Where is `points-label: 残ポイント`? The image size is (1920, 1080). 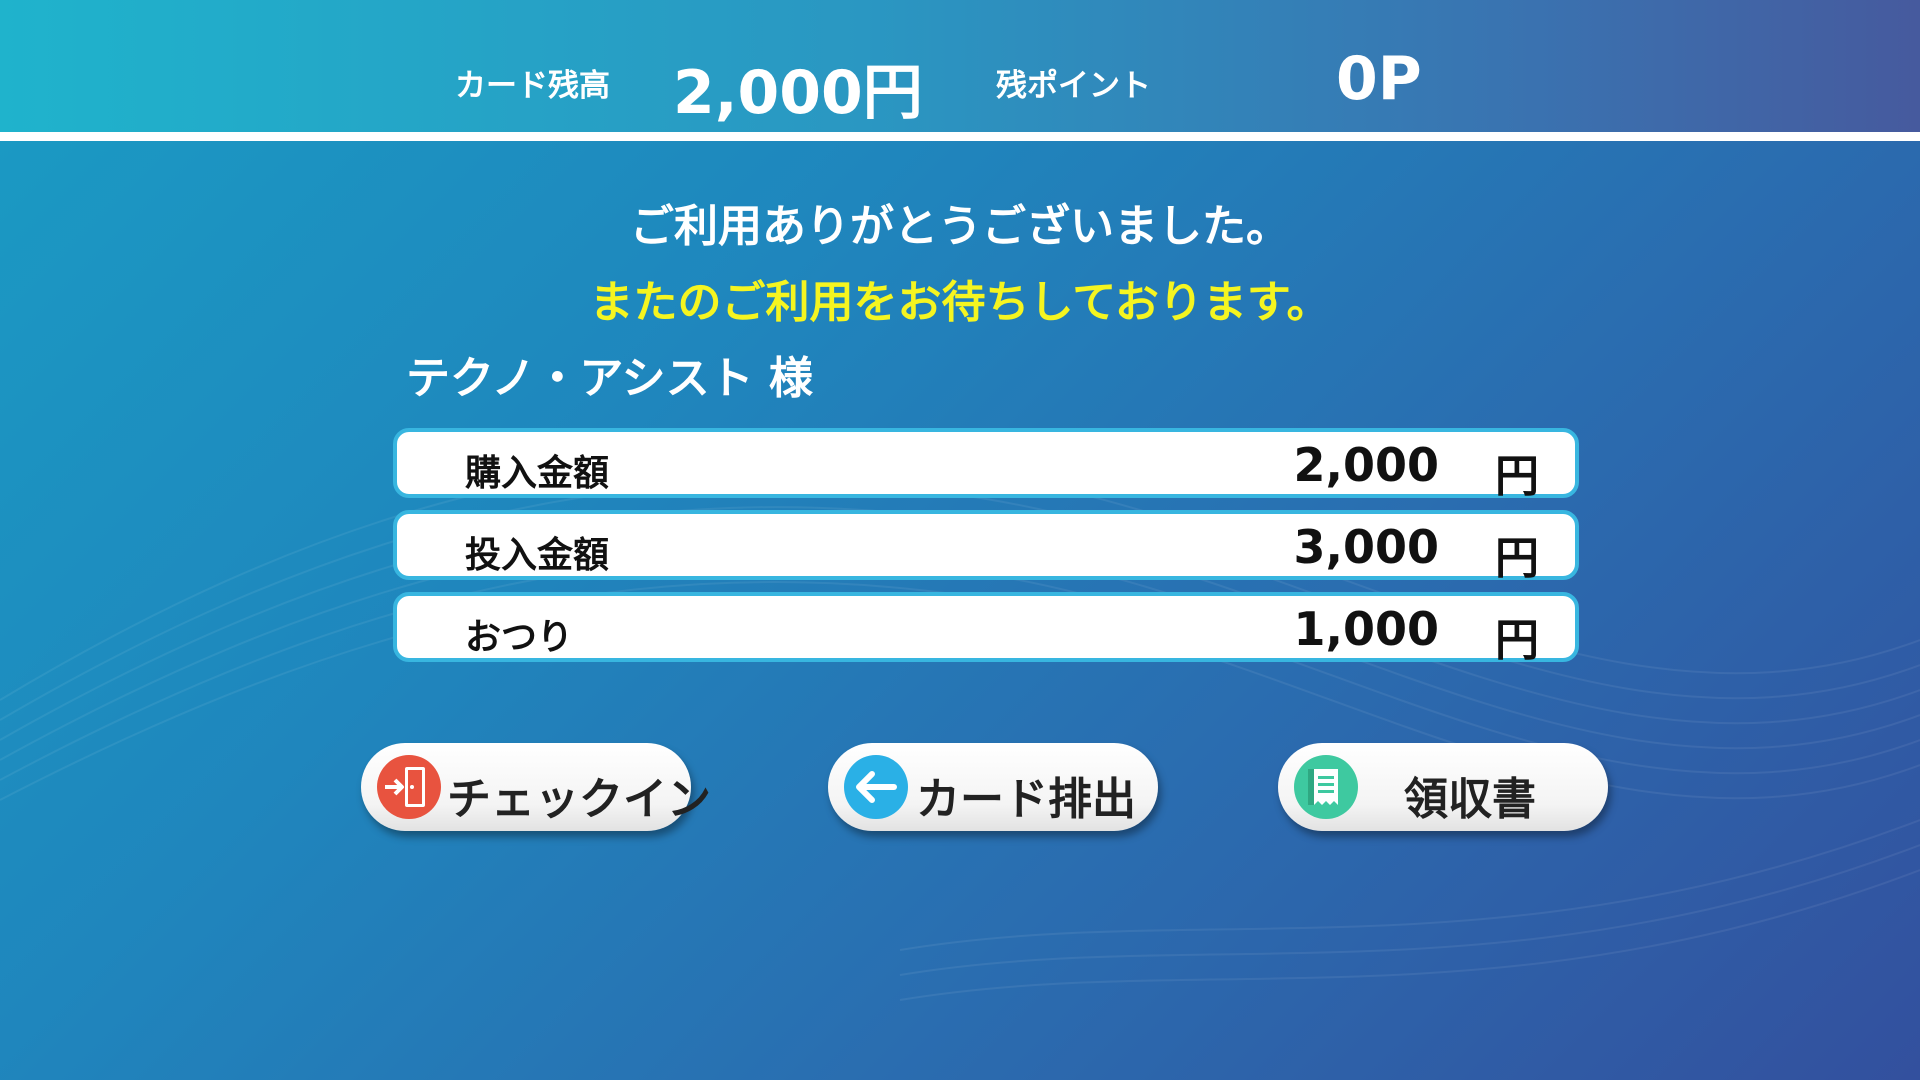 points-label: 残ポイント is located at coordinates (1073, 86).